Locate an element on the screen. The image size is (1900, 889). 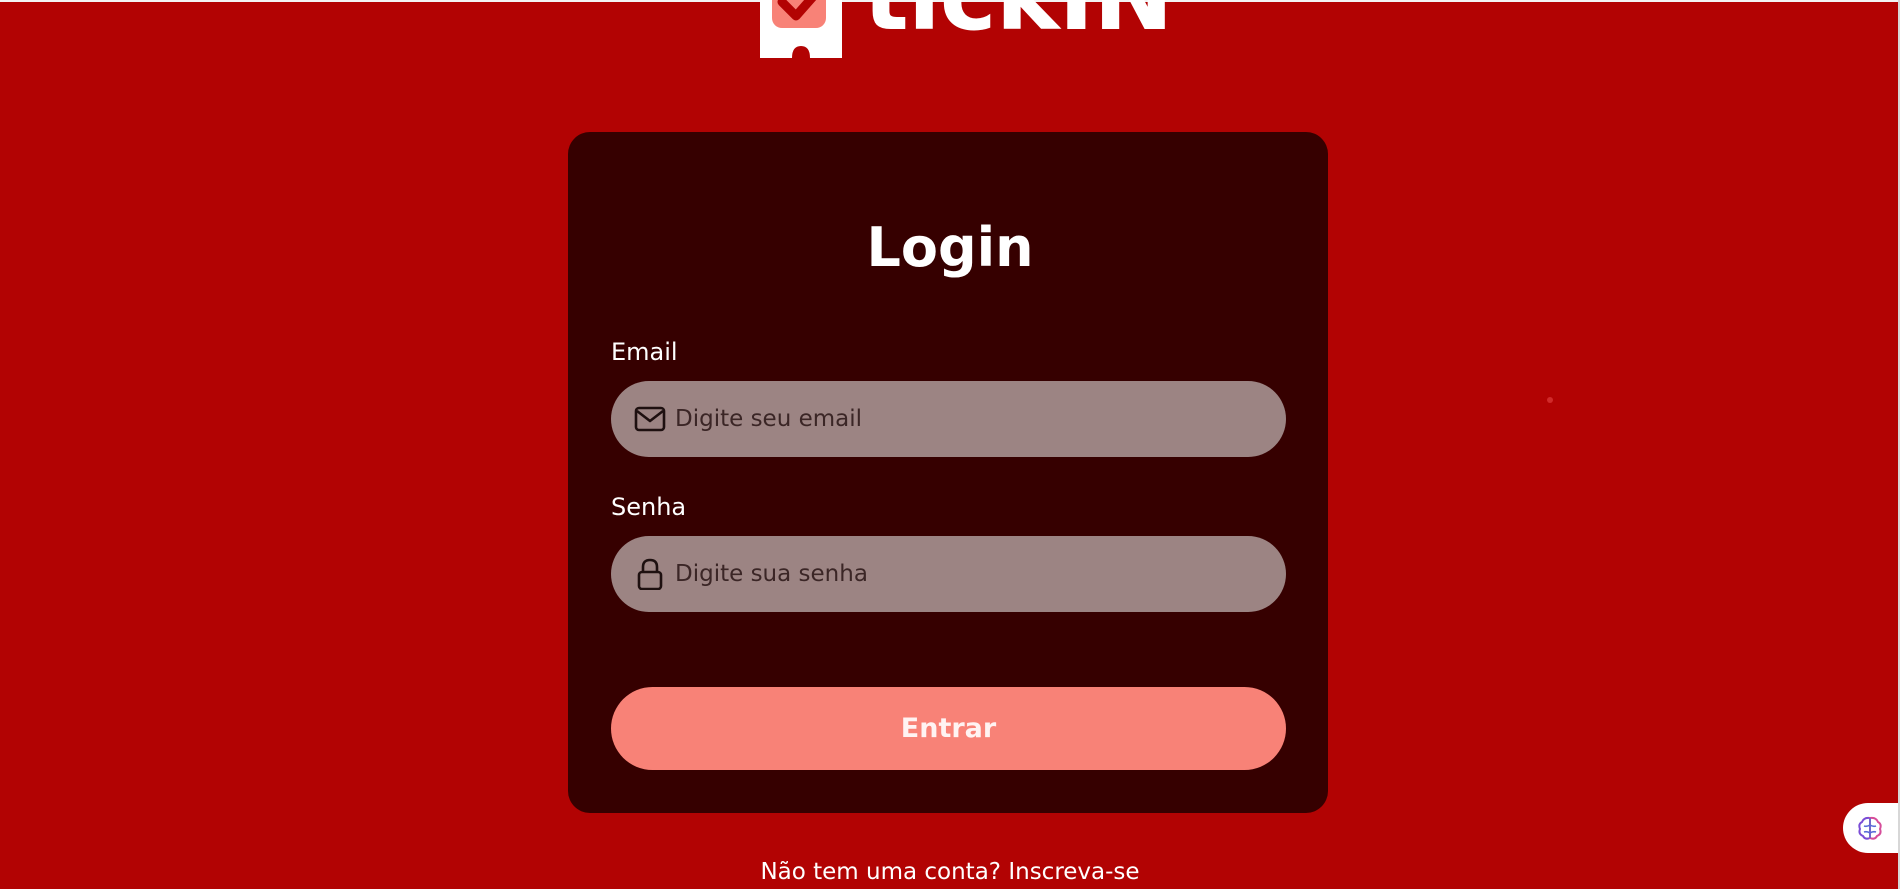
brain-icon is located at coordinates (1870, 828).